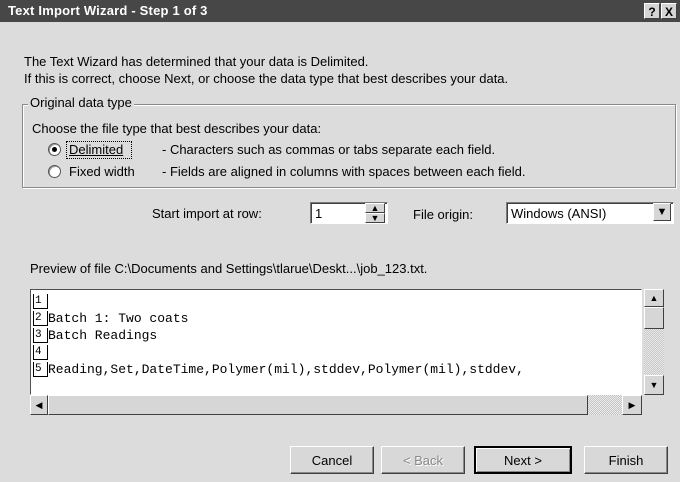  I want to click on close-button: X, so click(669, 11).